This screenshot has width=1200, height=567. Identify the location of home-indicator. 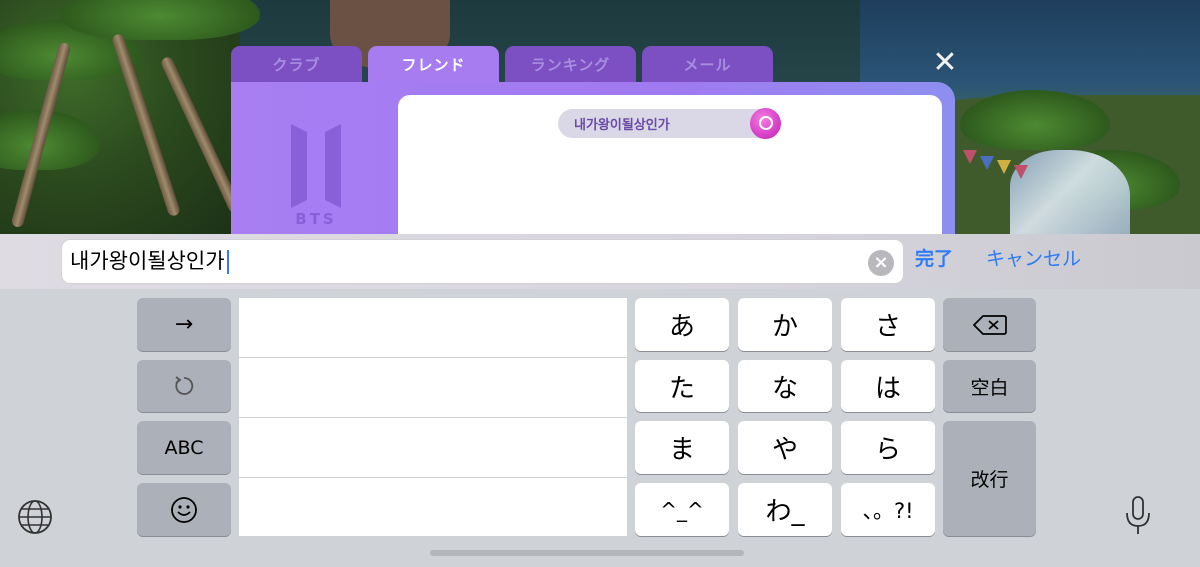
(587, 553).